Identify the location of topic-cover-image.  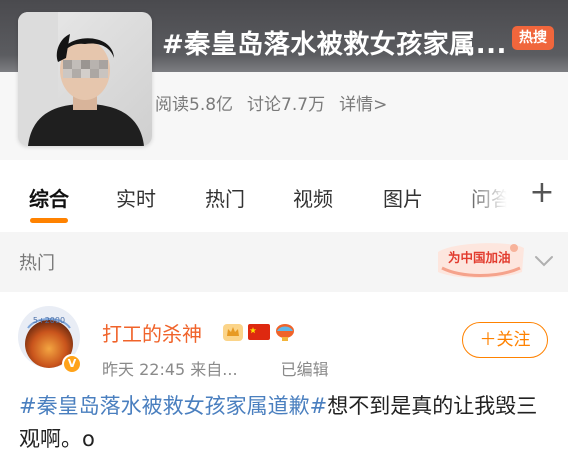
(85, 79).